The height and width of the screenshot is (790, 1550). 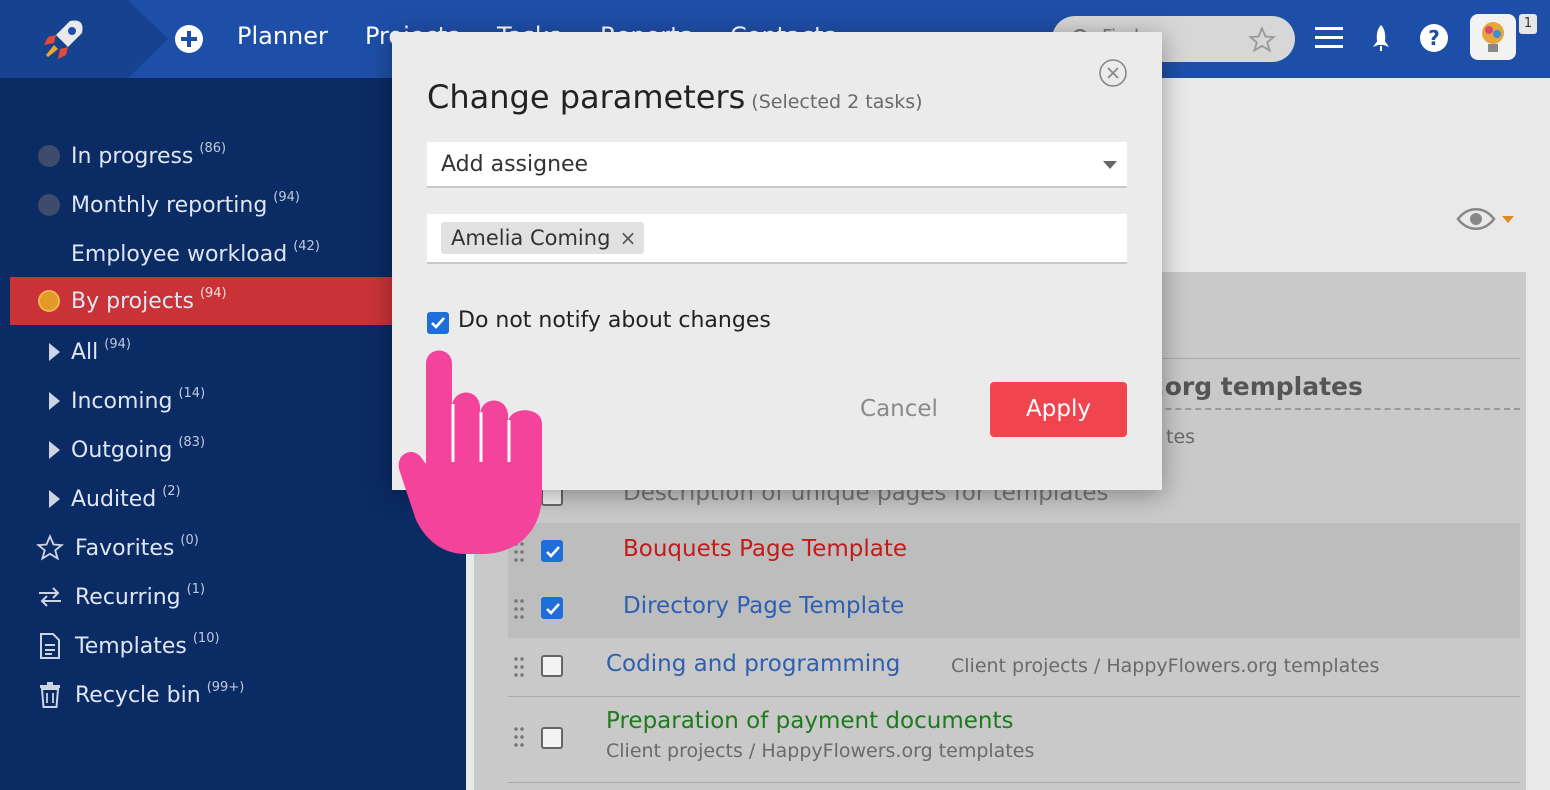 What do you see at coordinates (122, 450) in the screenshot?
I see `sidebar-item-label: Outgoing` at bounding box center [122, 450].